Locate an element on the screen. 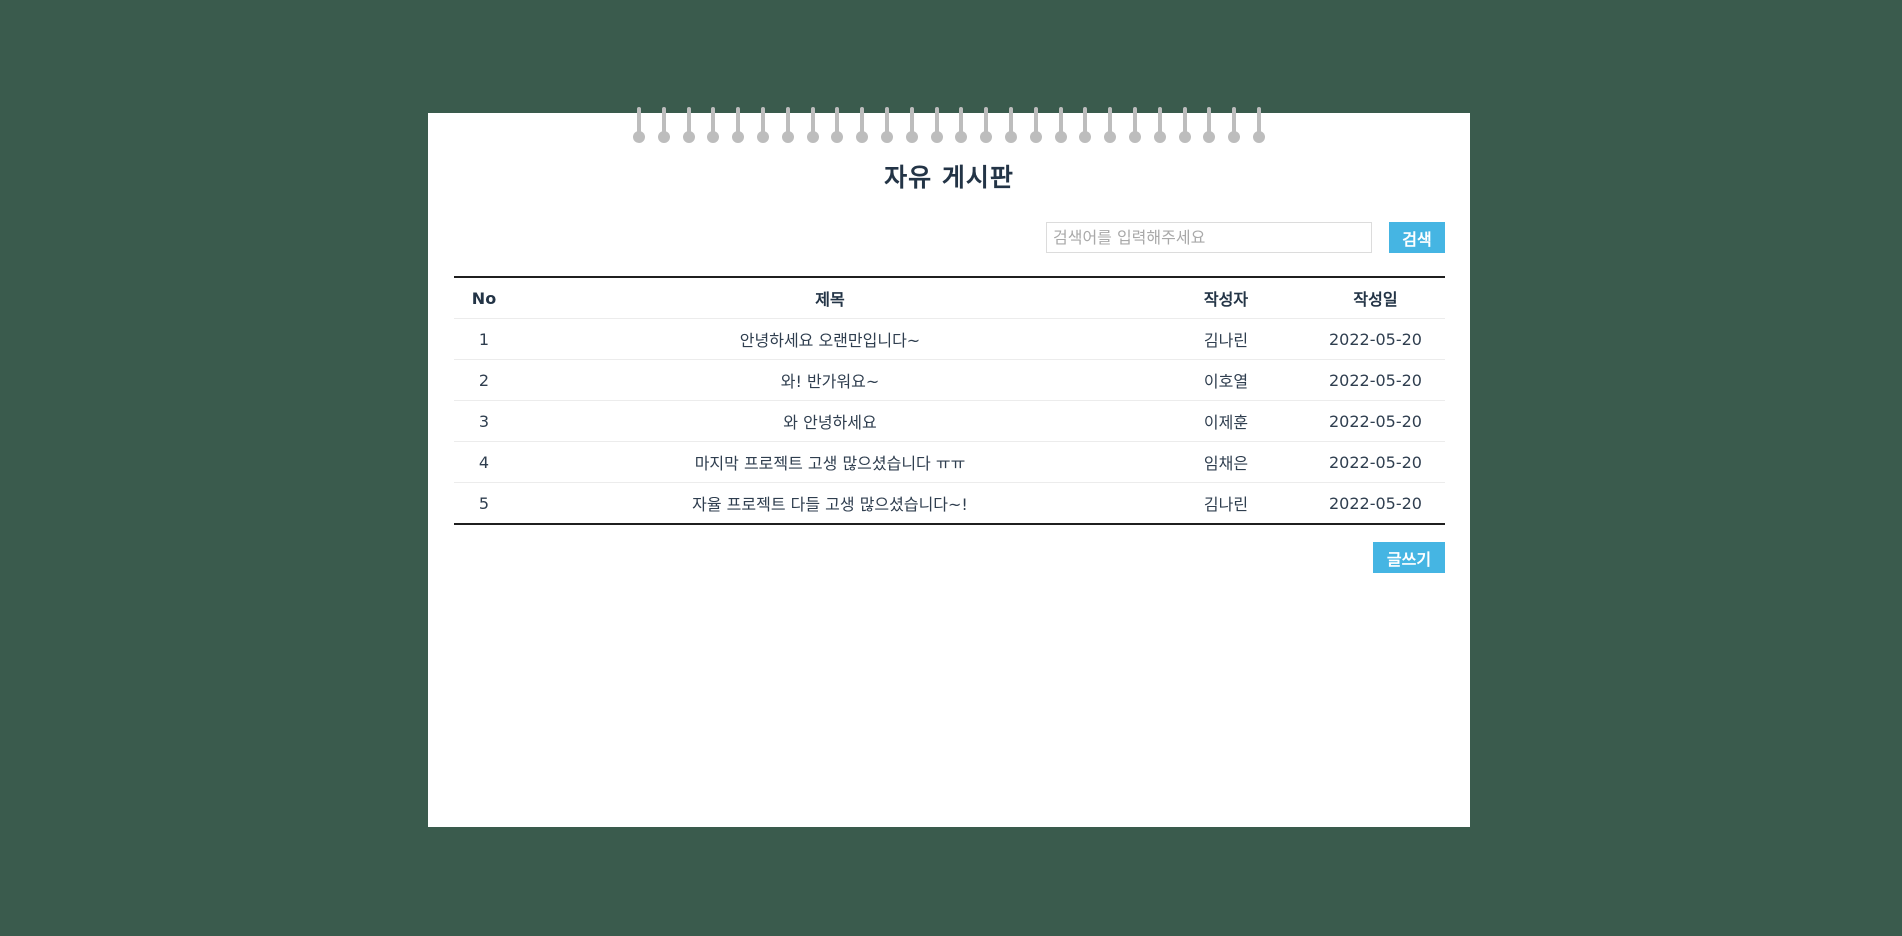 Image resolution: width=1902 pixels, height=936 pixels. page-title: 자유 게시판 is located at coordinates (949, 177).